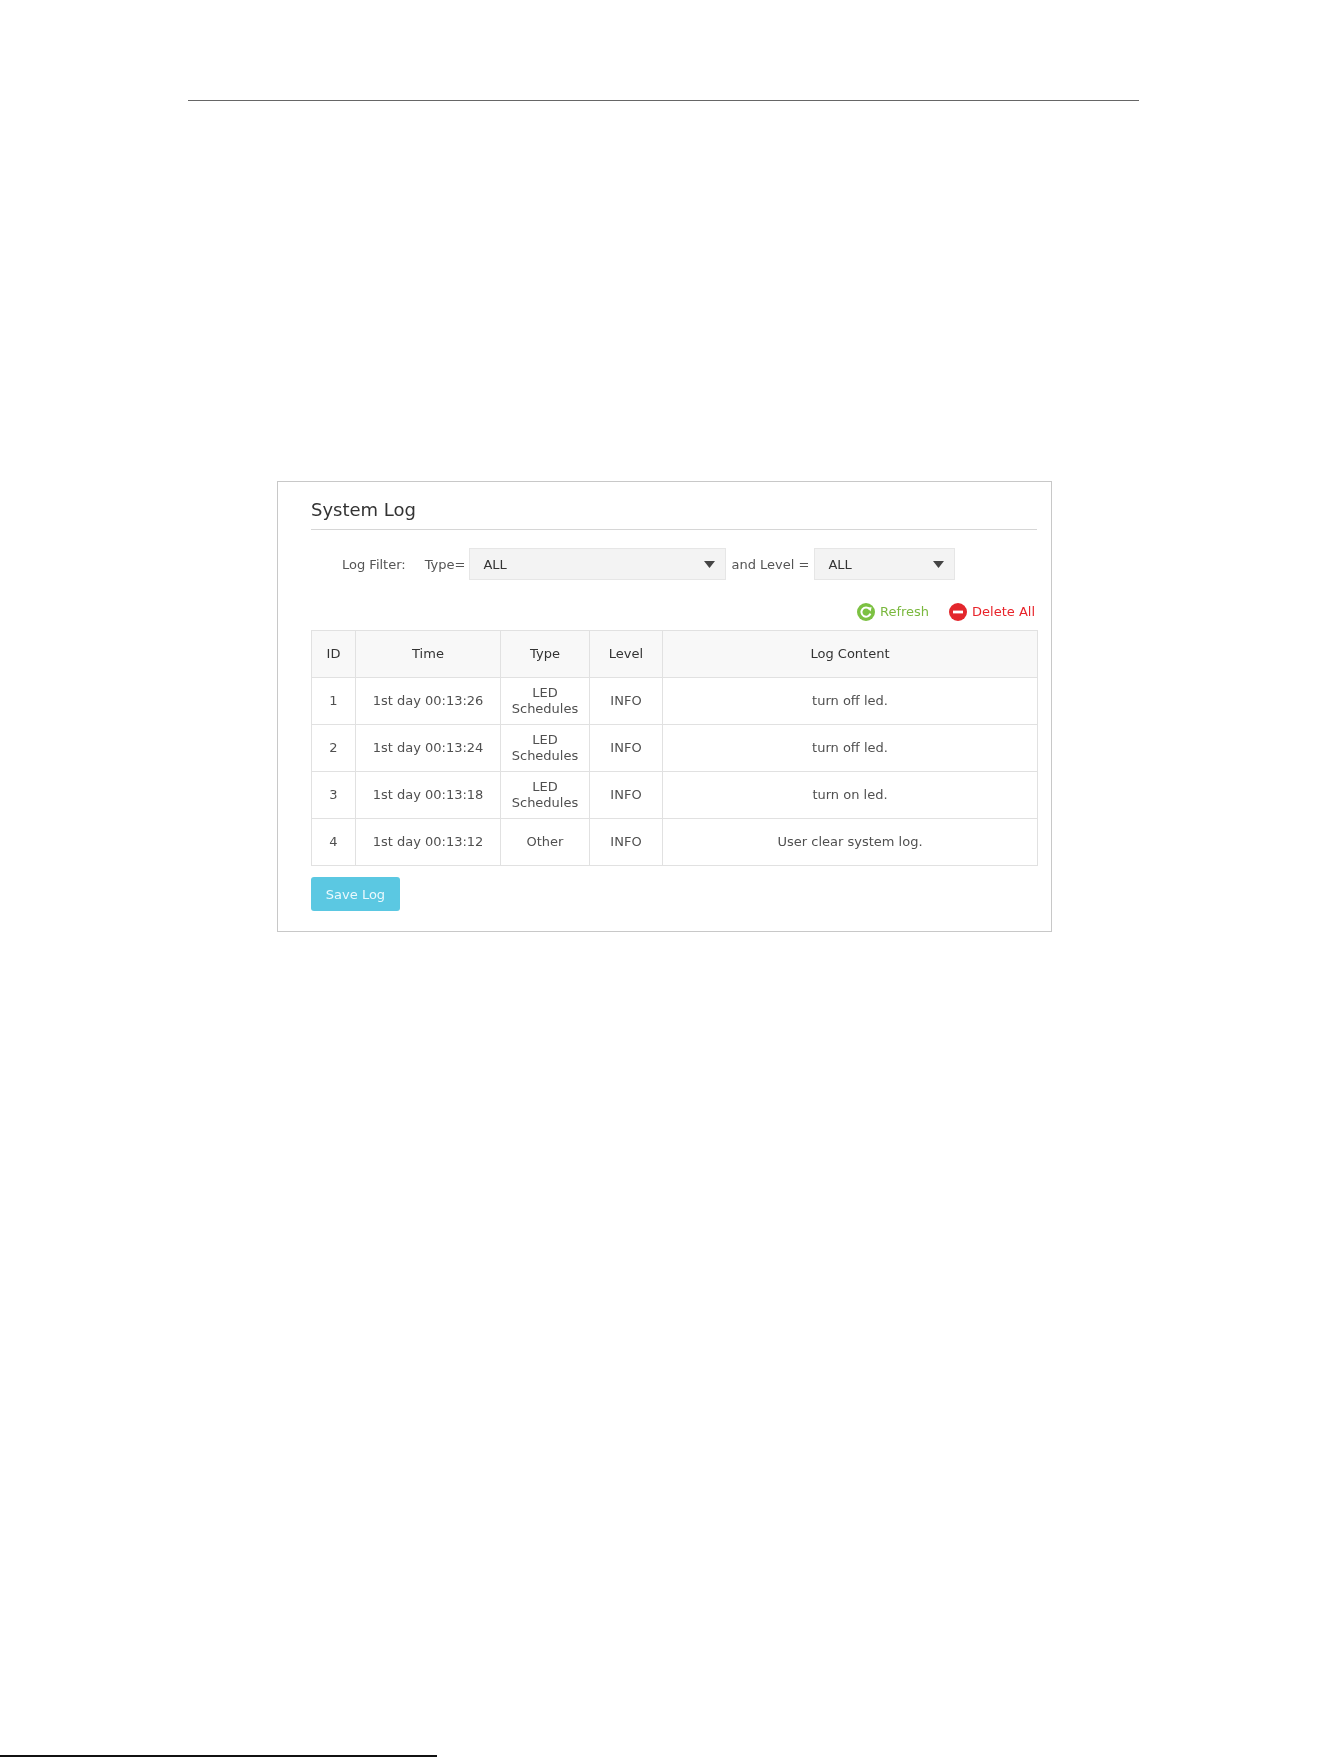 The width and height of the screenshot is (1330, 1758). Describe the element at coordinates (865, 612) in the screenshot. I see `refresh-icon` at that location.